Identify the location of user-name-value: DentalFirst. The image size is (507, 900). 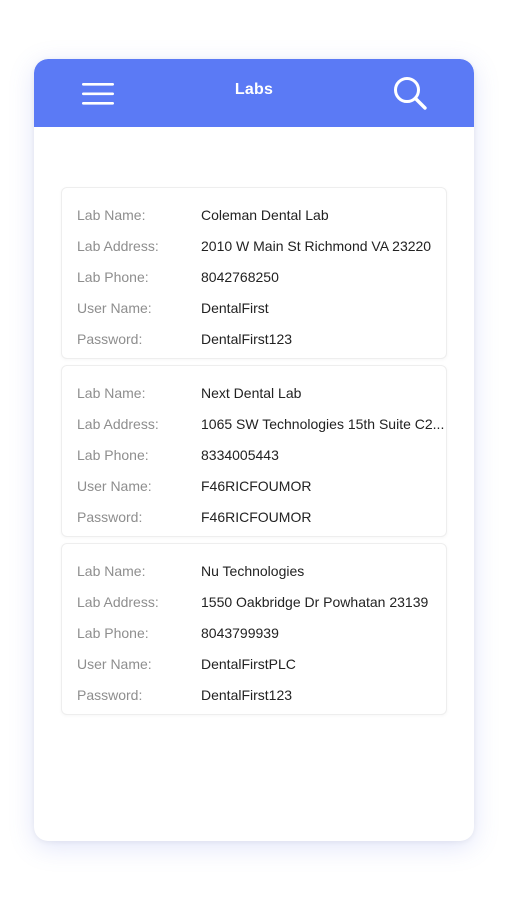
(235, 307).